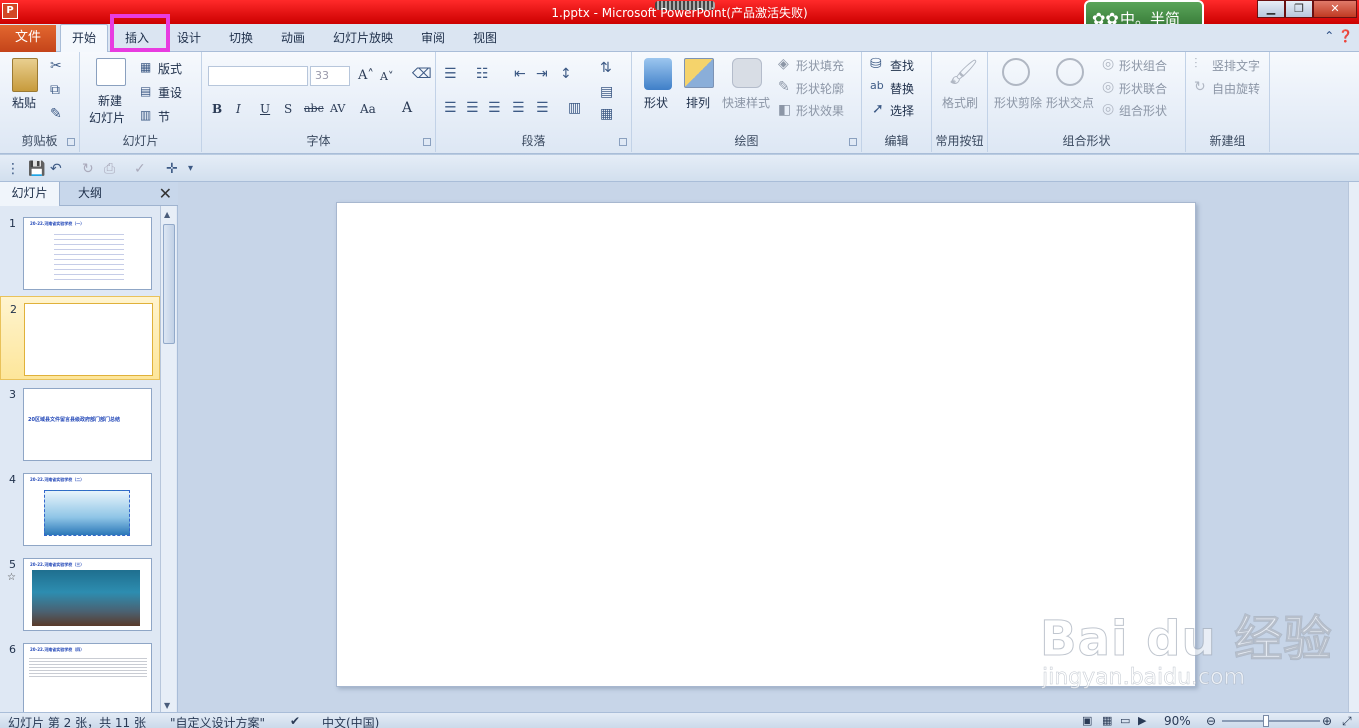 This screenshot has height=728, width=1359. What do you see at coordinates (28, 38) in the screenshot?
I see `tab-file: 文件` at bounding box center [28, 38].